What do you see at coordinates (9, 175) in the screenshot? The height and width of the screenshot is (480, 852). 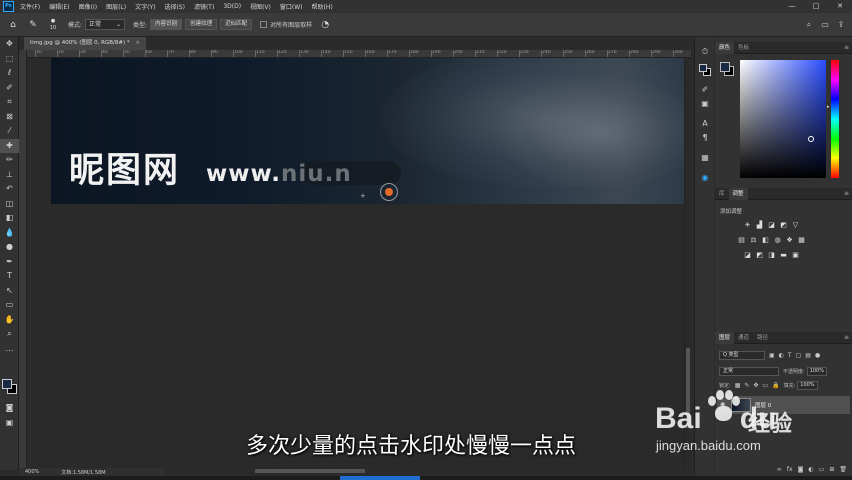 I see `clone-stamp-tool-icon: ⊥` at bounding box center [9, 175].